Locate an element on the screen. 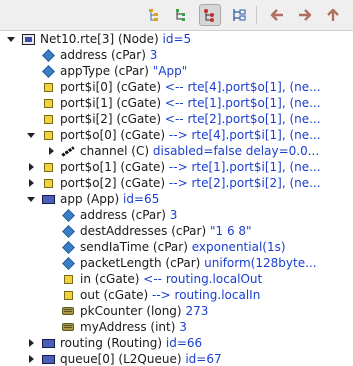  chevron-right-icon is located at coordinates (31, 359).